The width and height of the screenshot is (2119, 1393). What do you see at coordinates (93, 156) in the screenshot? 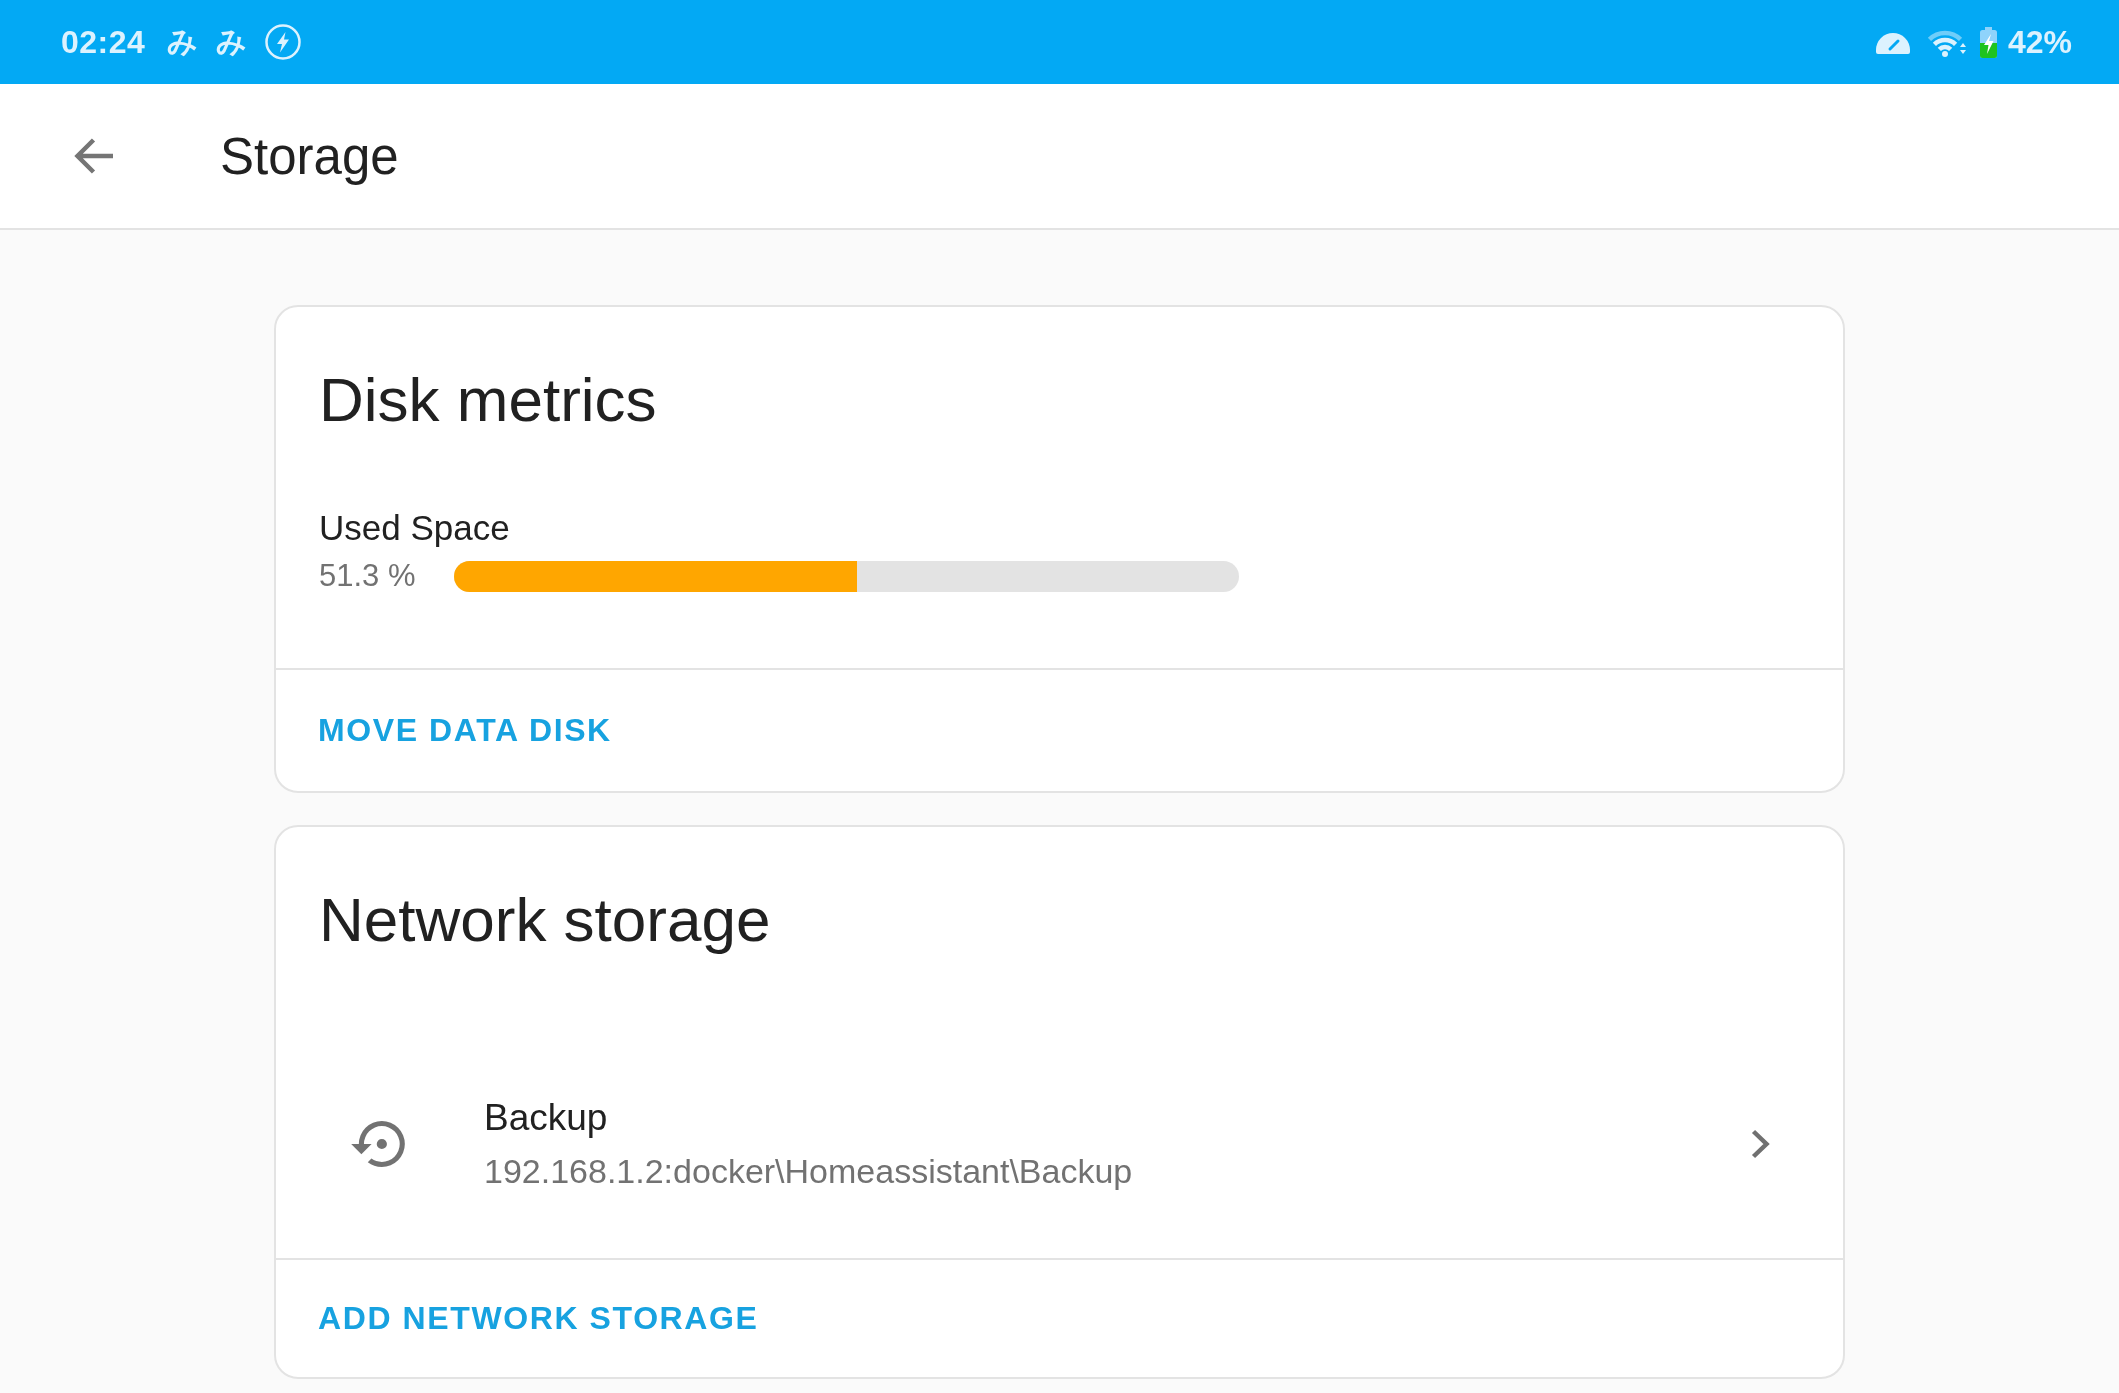
I see `back-arrow-icon` at bounding box center [93, 156].